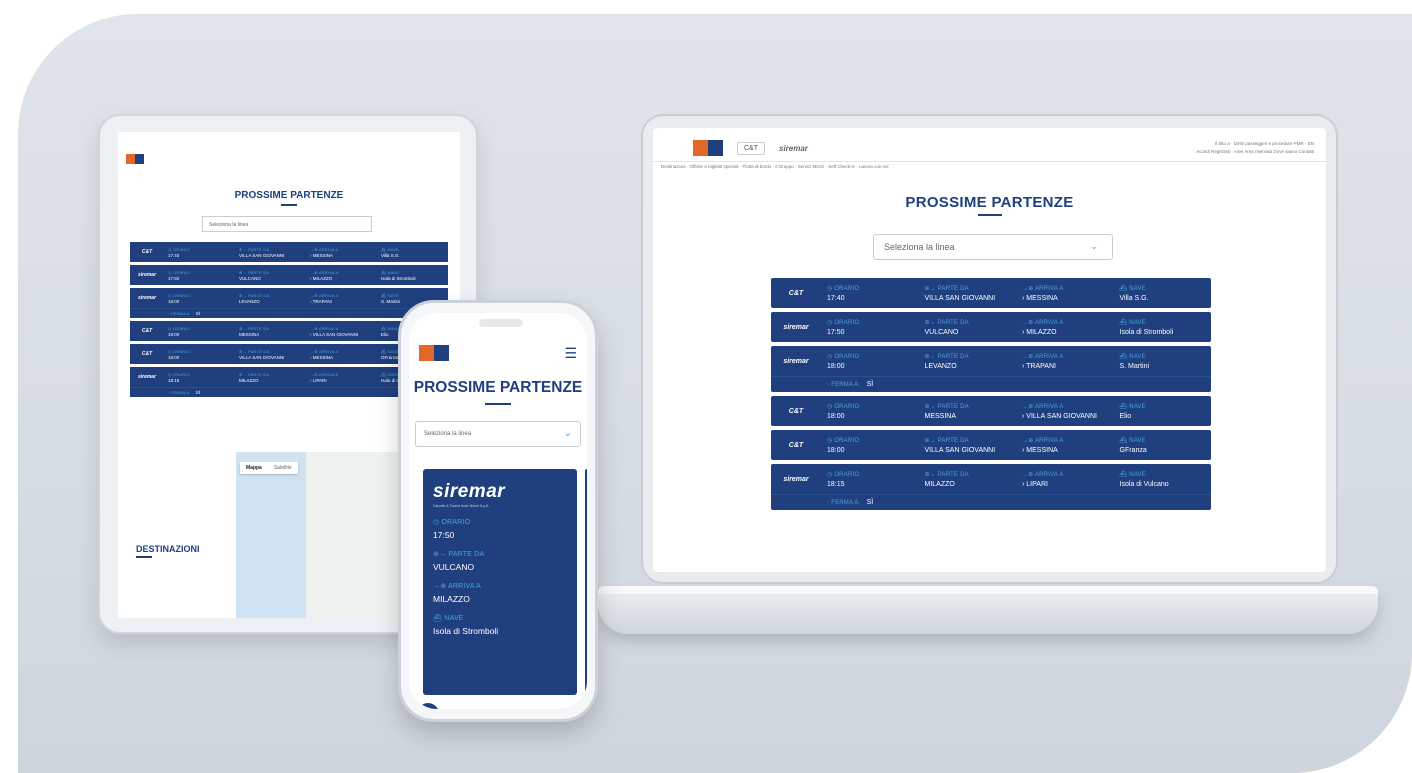 The image size is (1412, 773). What do you see at coordinates (873, 450) in the screenshot?
I see `departure-time: 18:00` at bounding box center [873, 450].